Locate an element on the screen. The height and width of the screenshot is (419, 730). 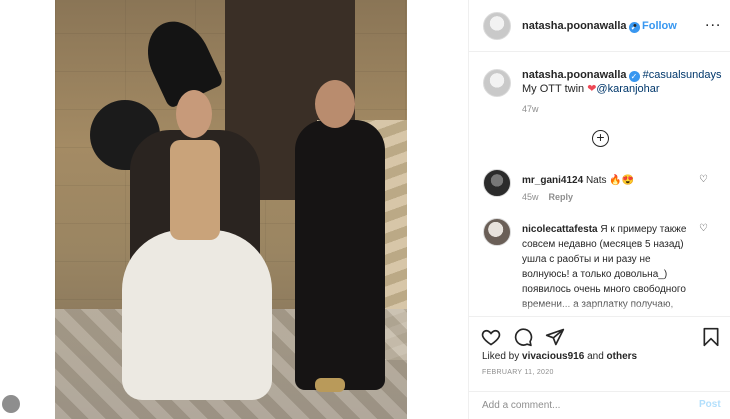
comment-age: 45w is located at coordinates (530, 197).